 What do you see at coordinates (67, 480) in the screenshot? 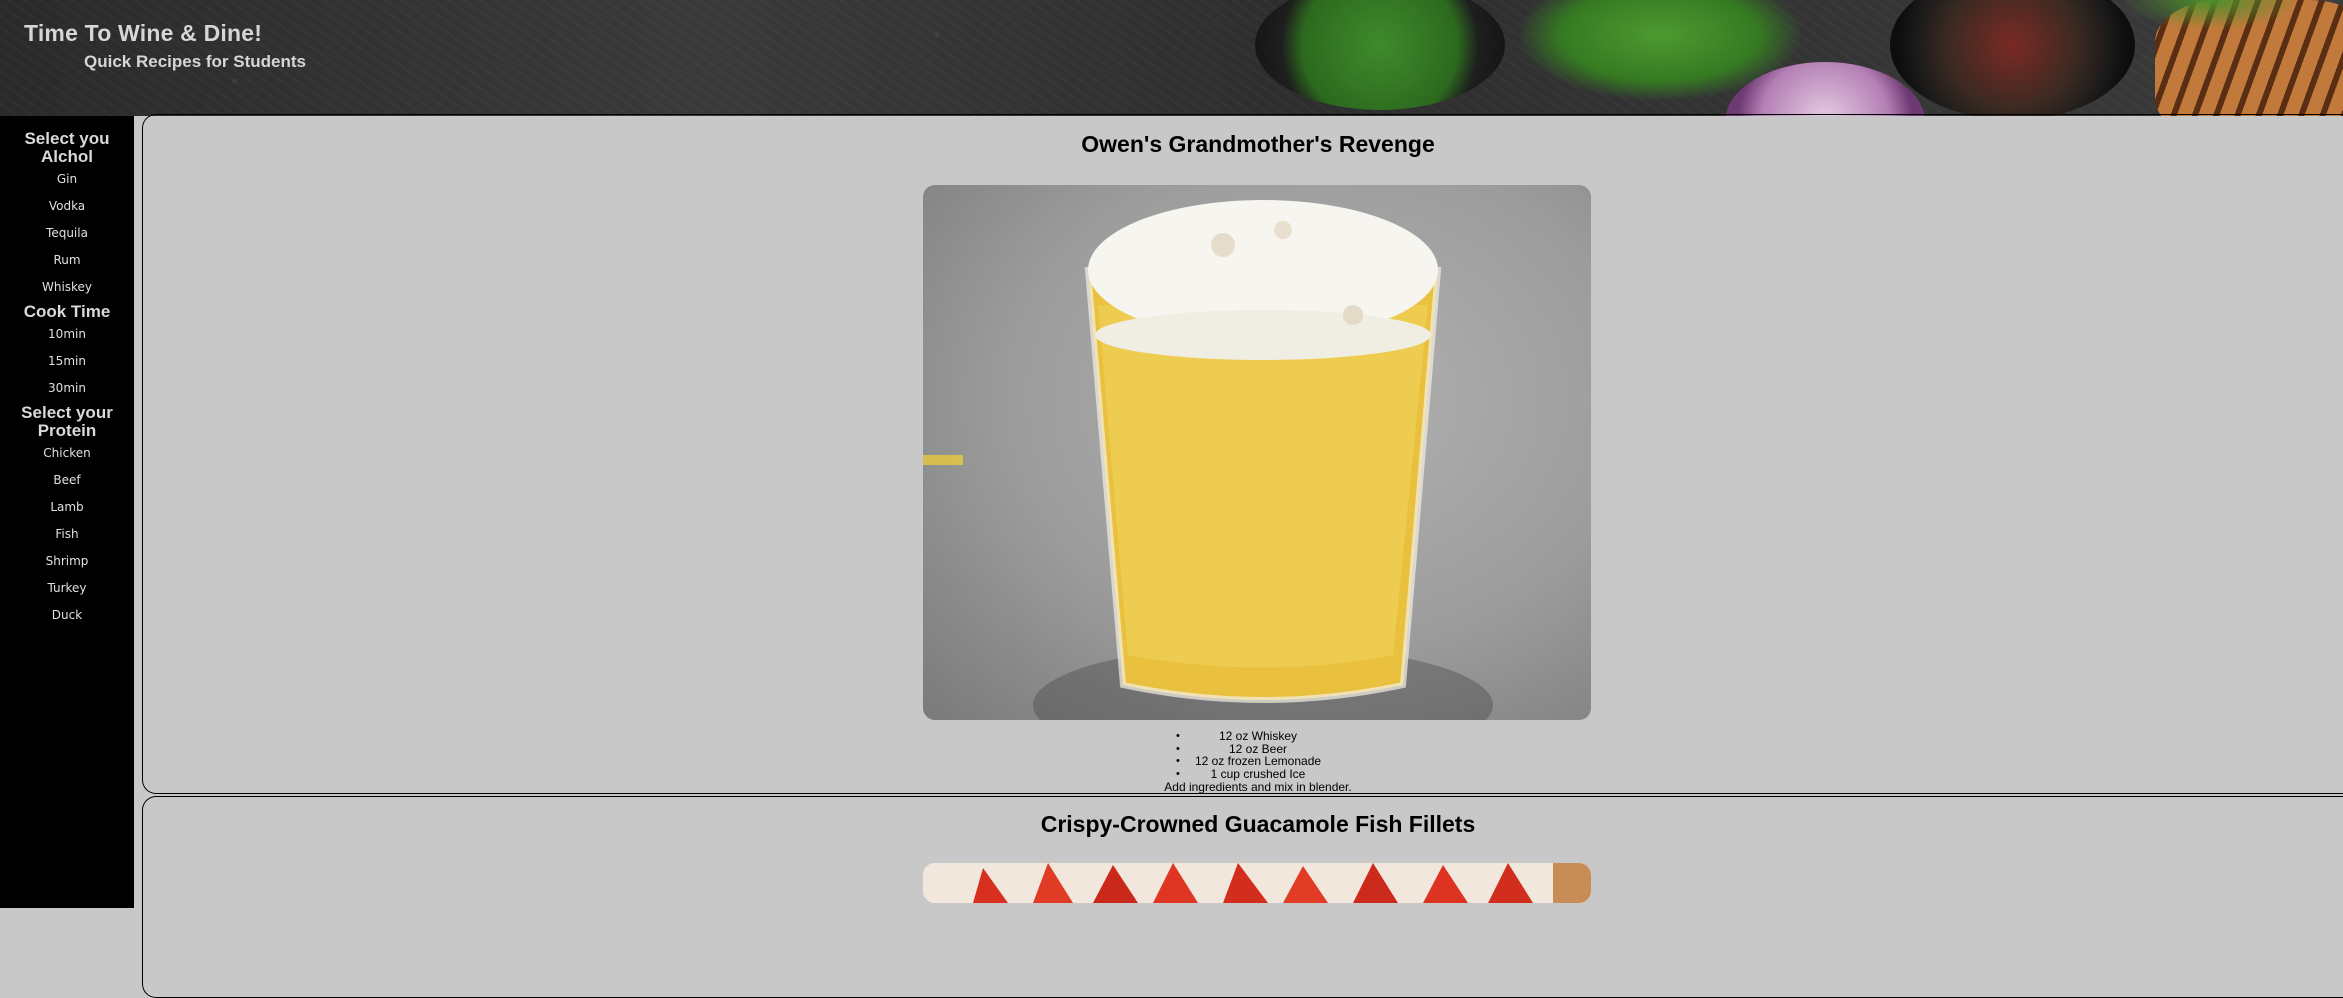
I see `sidebar-item-beef: Beef` at bounding box center [67, 480].